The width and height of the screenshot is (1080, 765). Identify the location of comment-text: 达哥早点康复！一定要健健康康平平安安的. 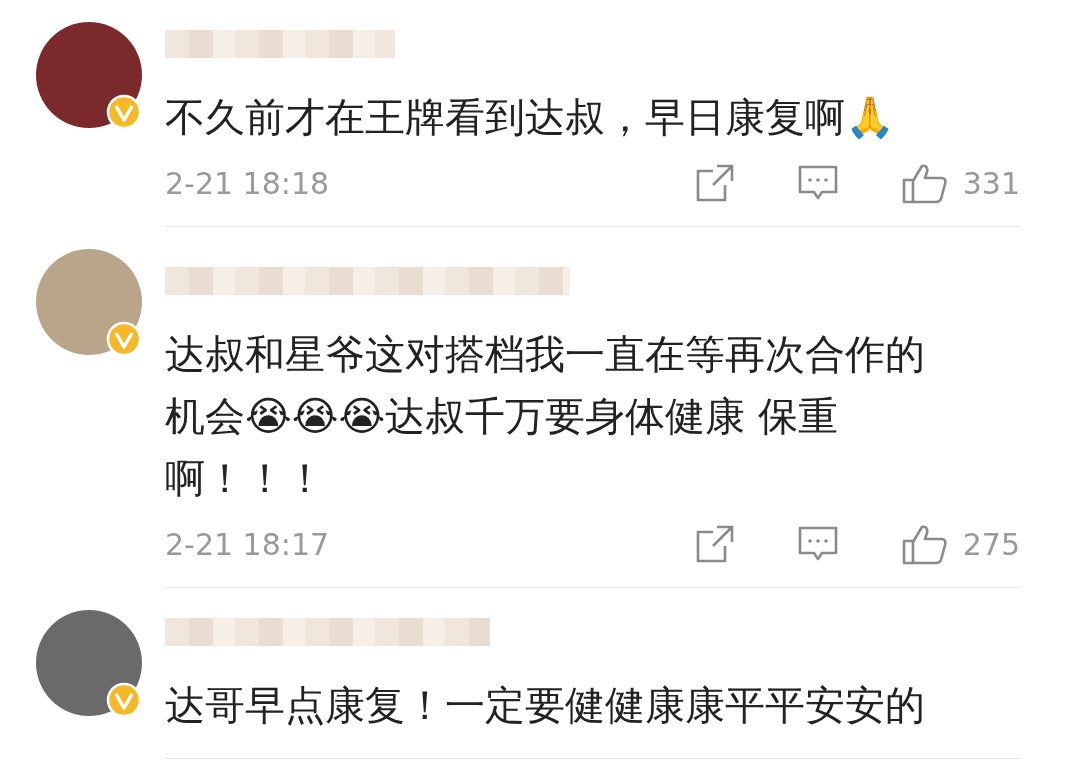
(545, 705).